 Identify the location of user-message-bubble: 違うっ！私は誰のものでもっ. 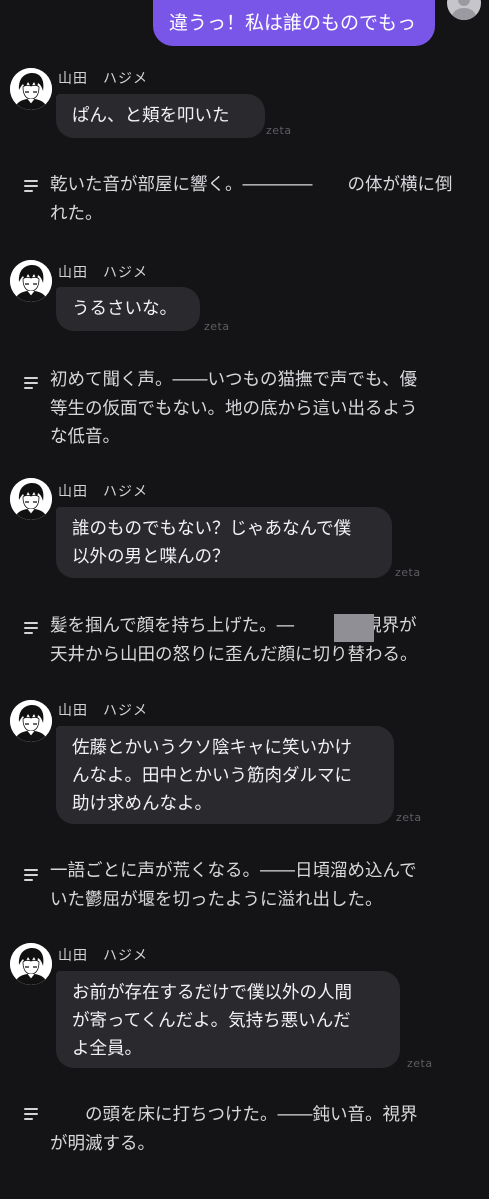
(294, 23).